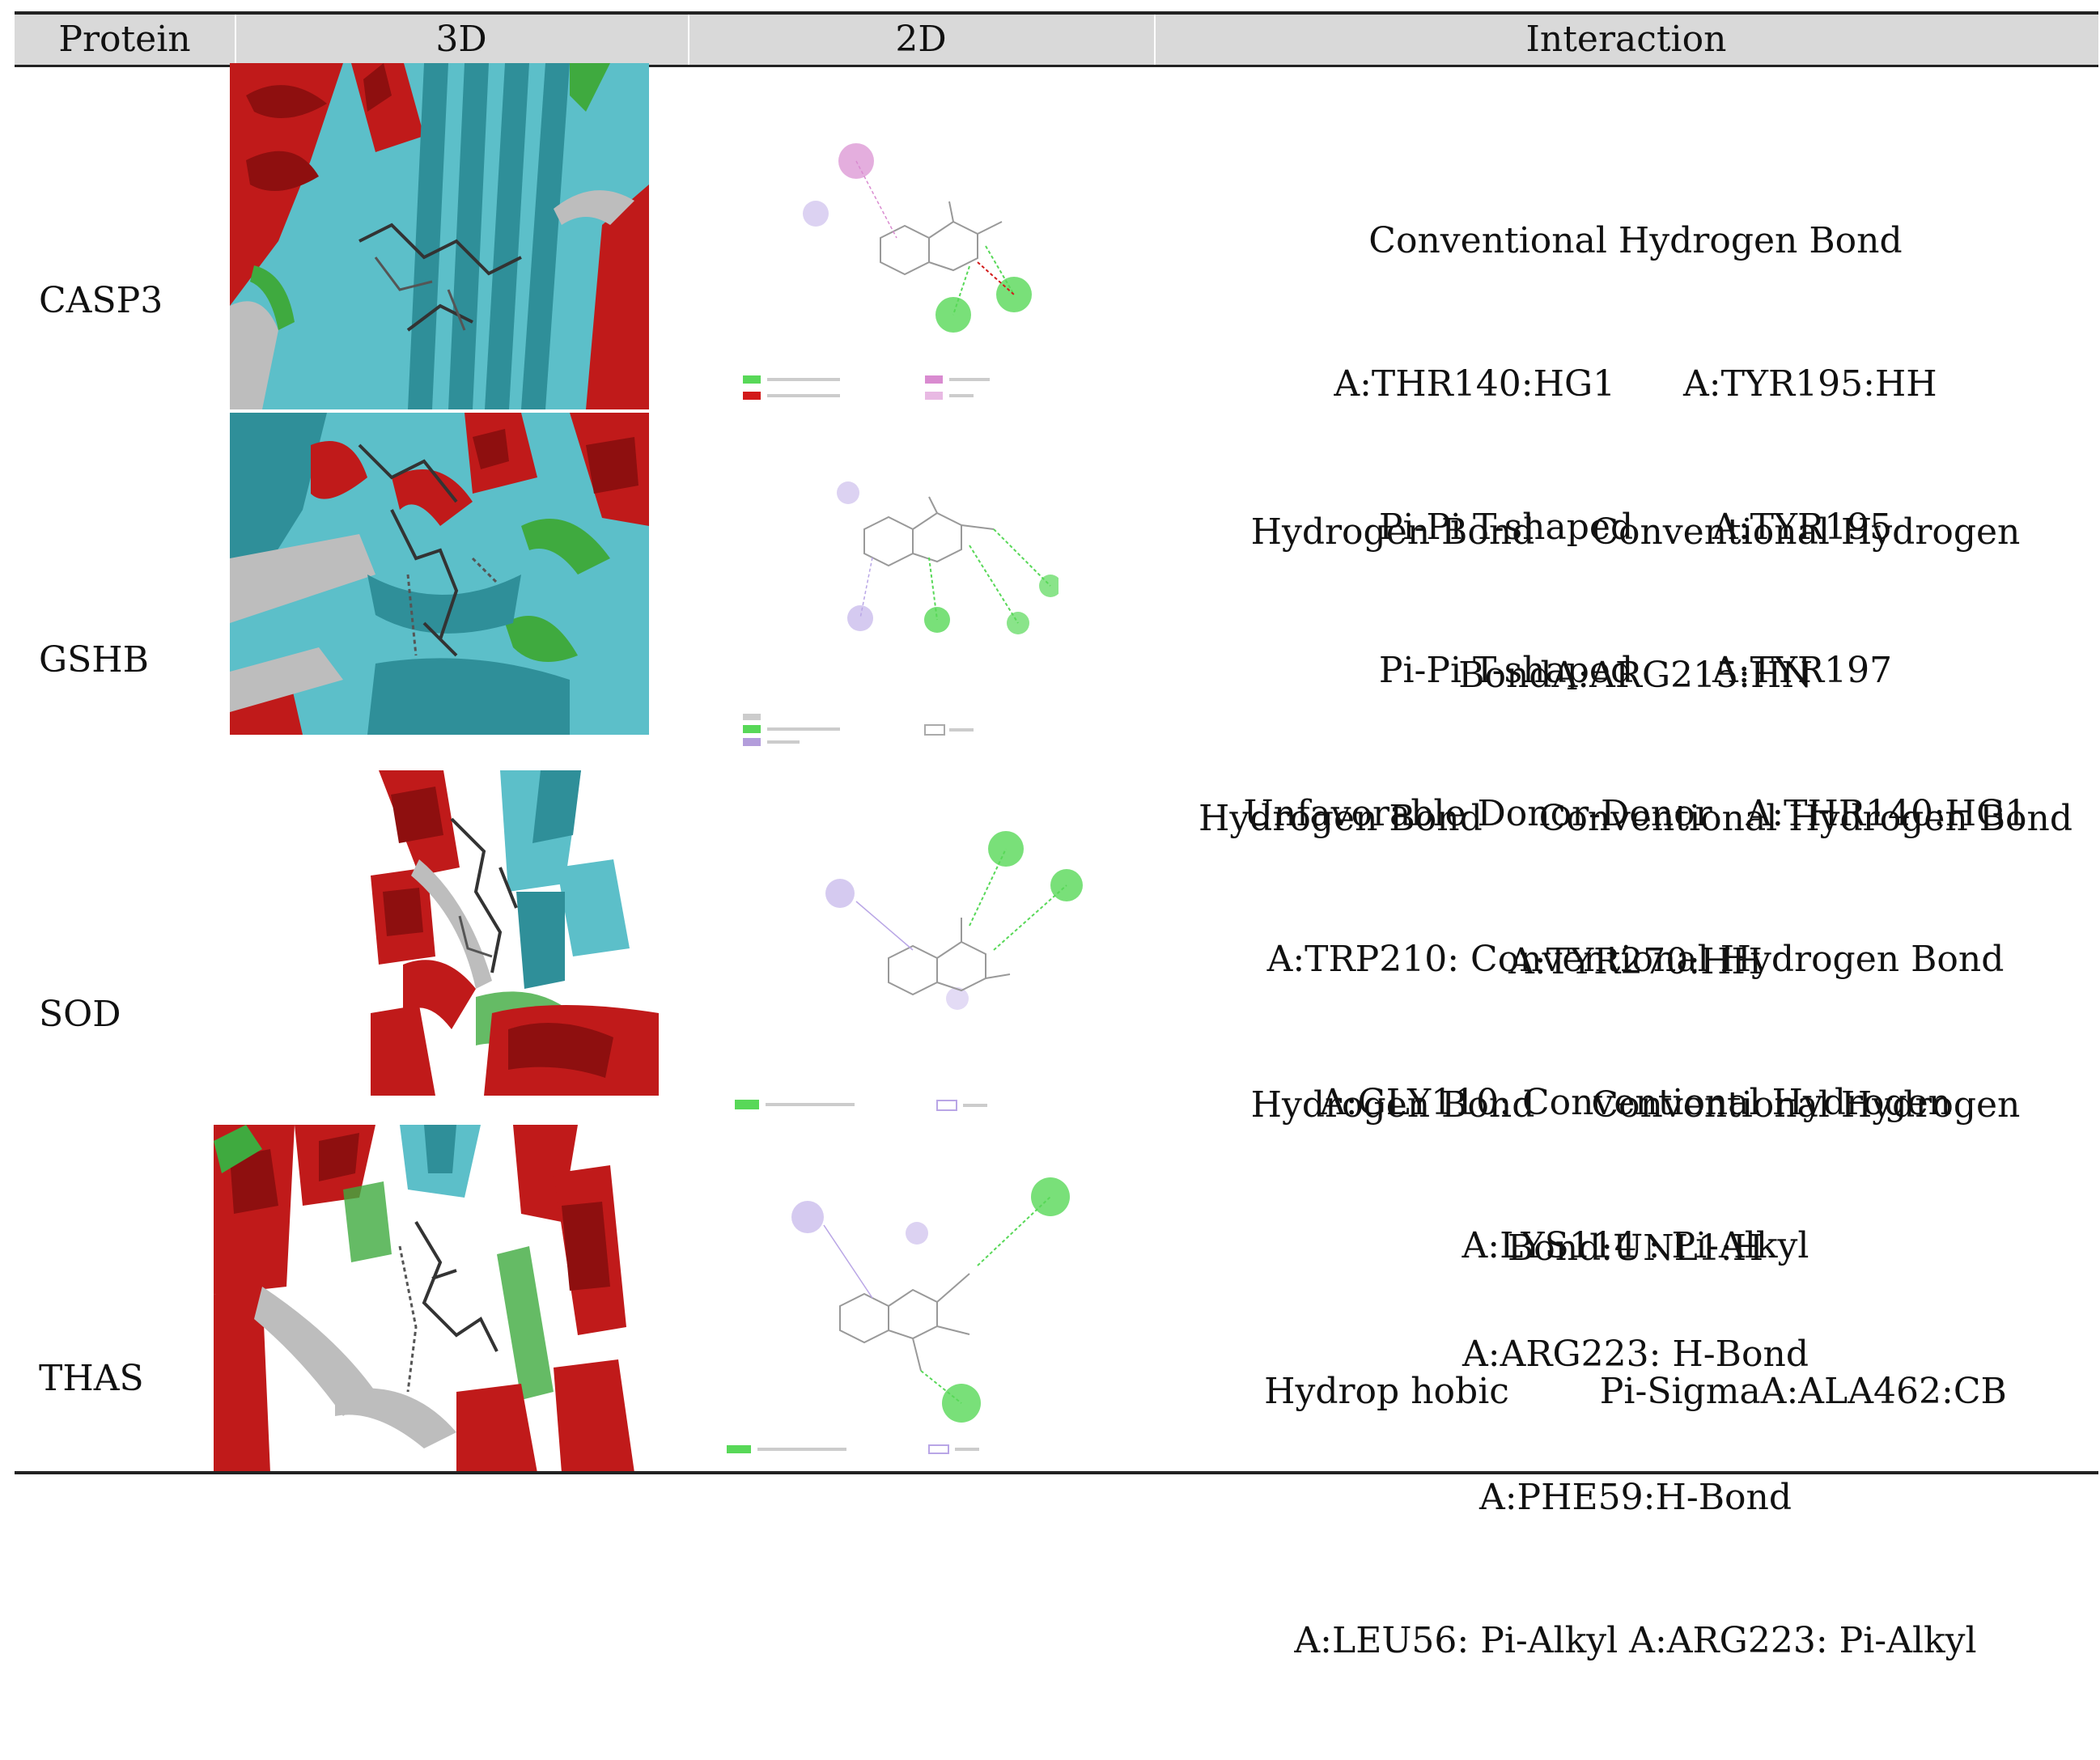  Describe the element at coordinates (1626, 39) in the screenshot. I see `header-interaction: Interaction` at that location.